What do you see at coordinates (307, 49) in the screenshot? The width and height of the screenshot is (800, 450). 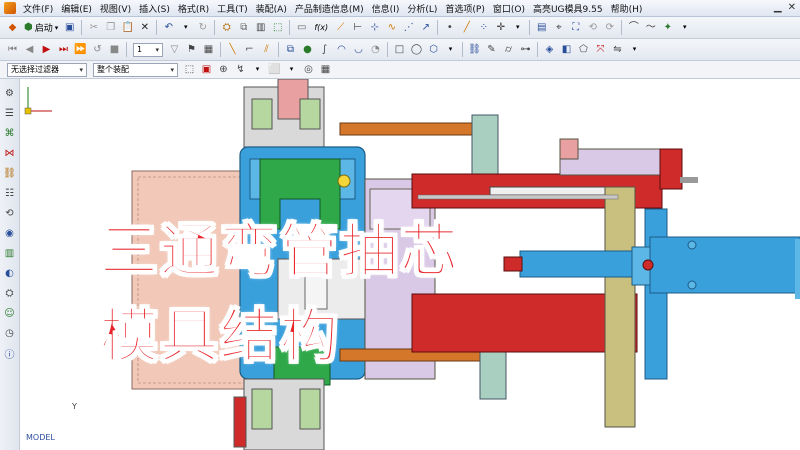 I see `sphere-icon: ●` at bounding box center [307, 49].